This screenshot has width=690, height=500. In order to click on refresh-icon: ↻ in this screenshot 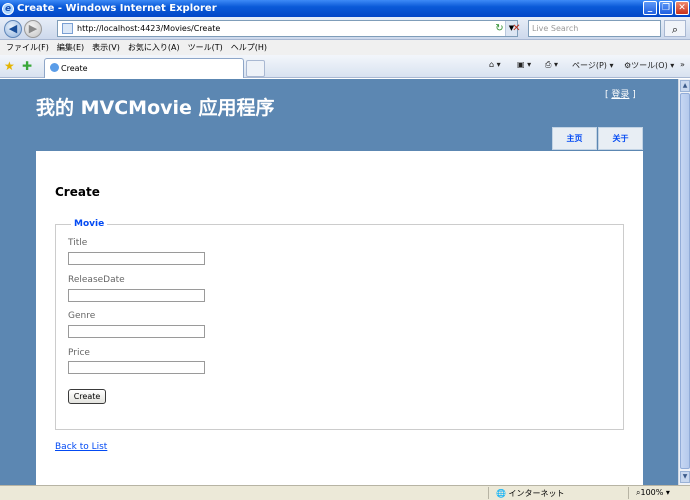, I will do `click(499, 28)`.